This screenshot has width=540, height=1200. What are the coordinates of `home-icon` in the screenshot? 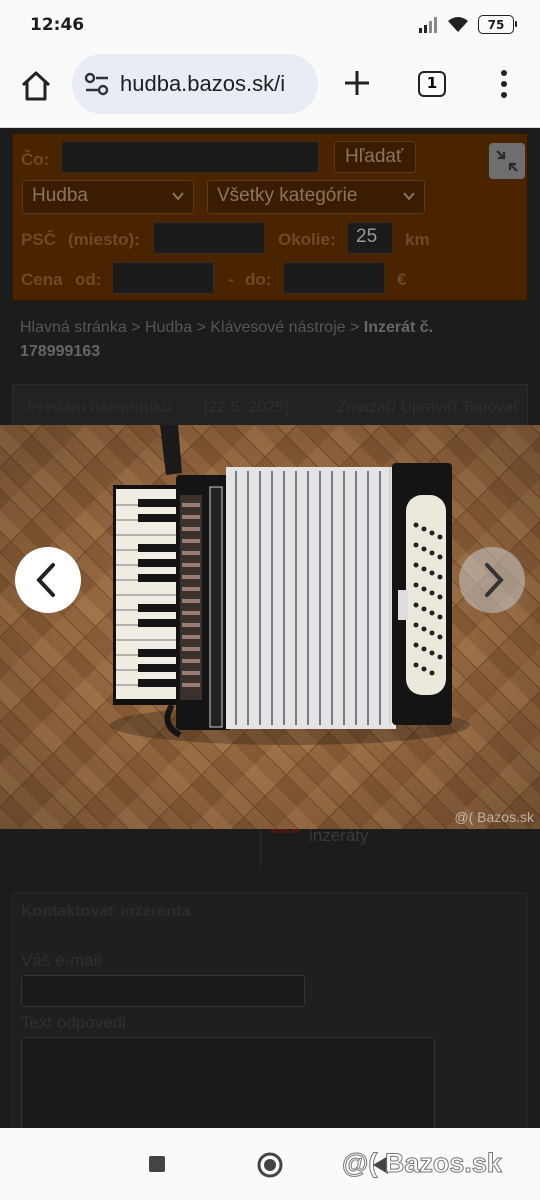 It's located at (36, 86).